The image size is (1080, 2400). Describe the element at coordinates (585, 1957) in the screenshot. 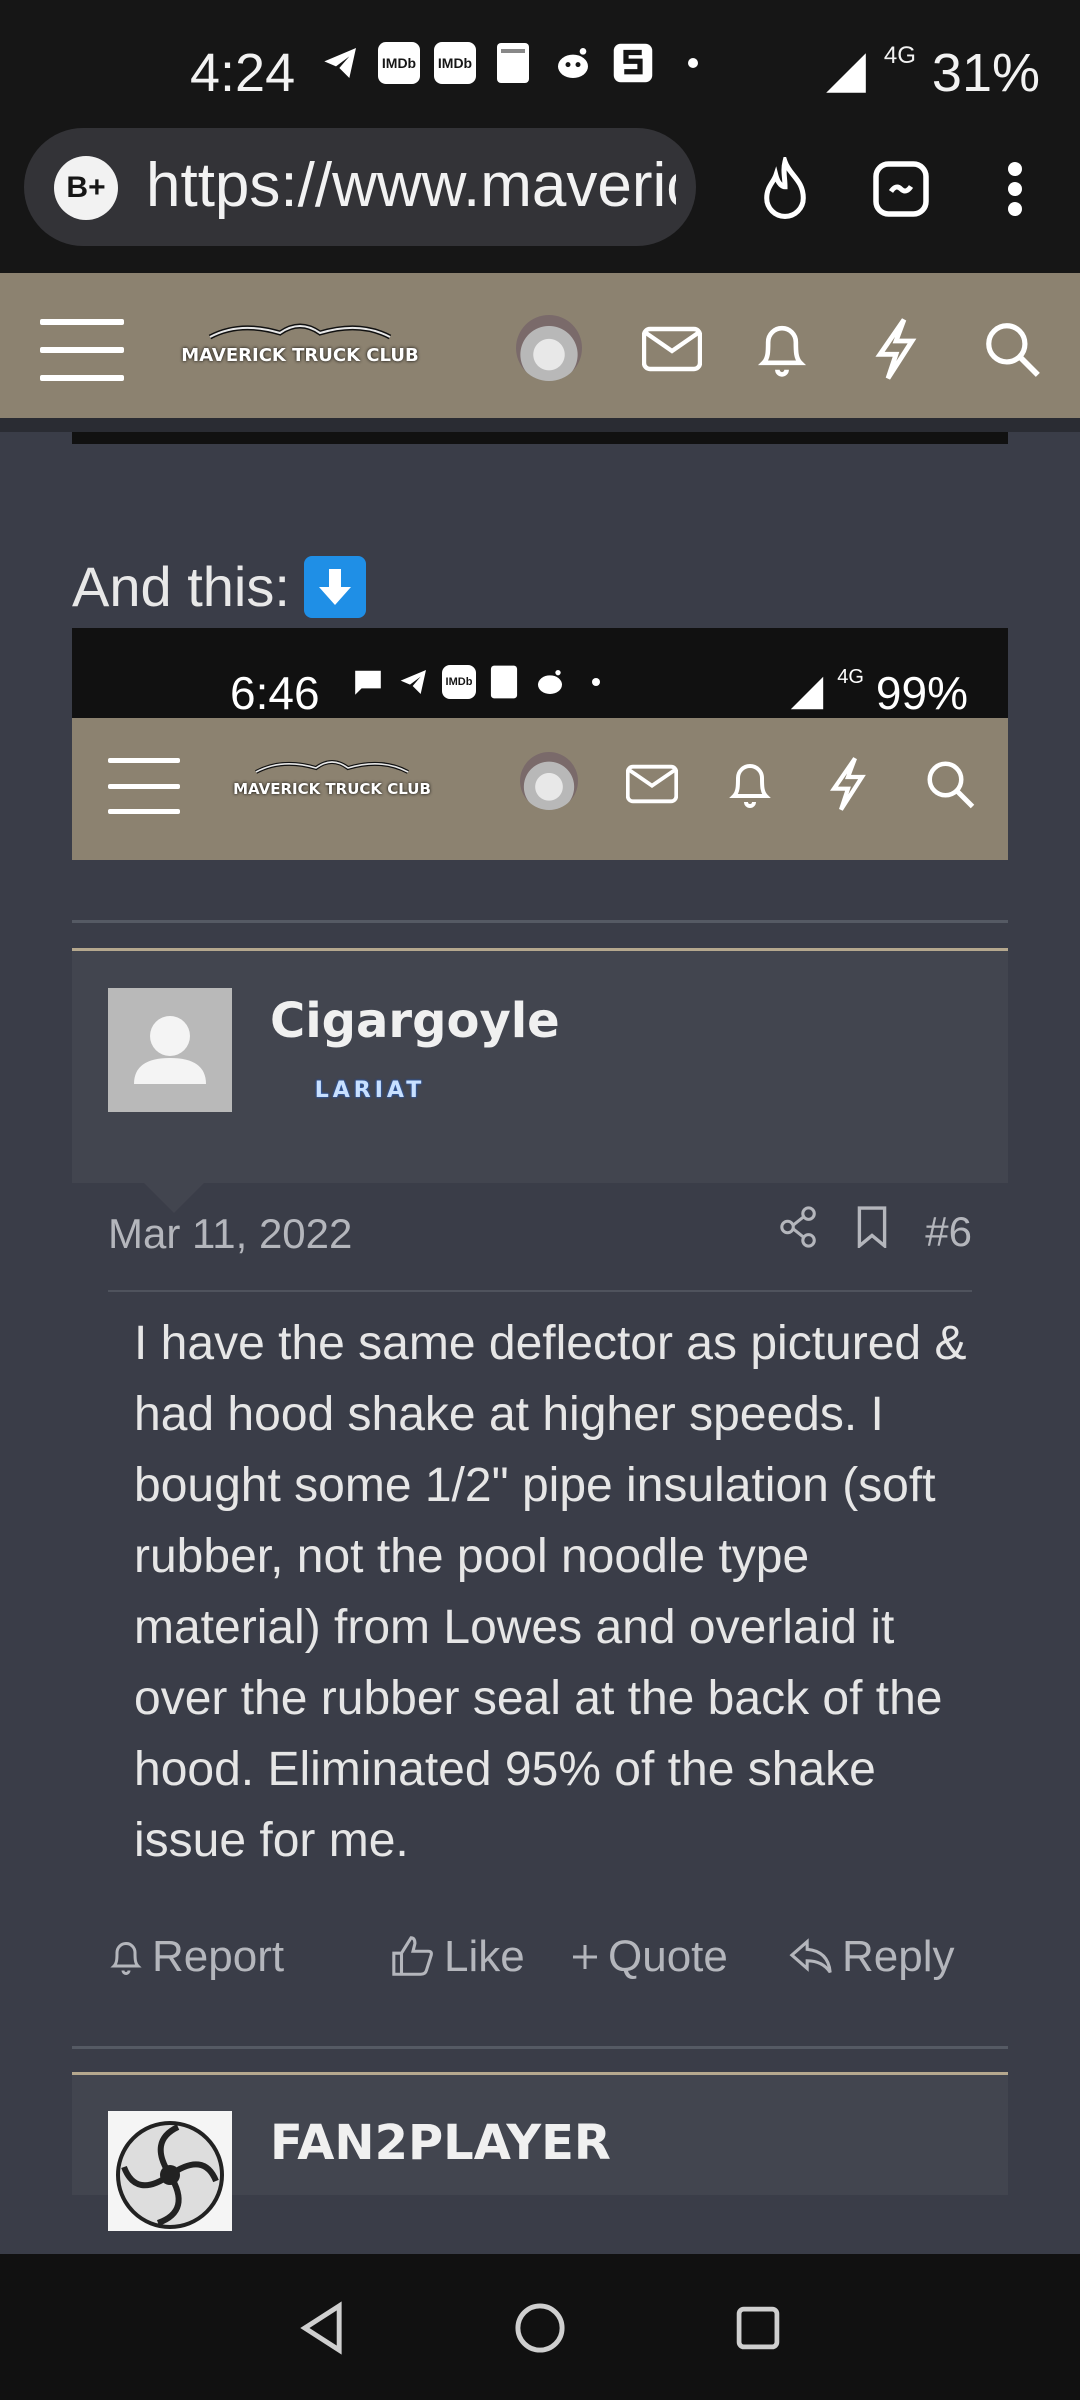

I see `plus-icon` at that location.